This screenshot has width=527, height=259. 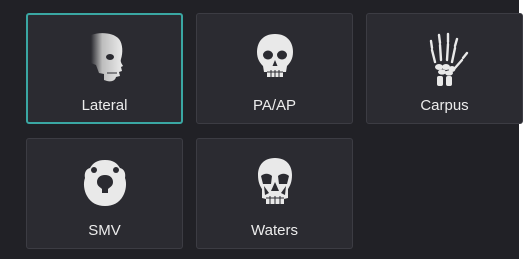 What do you see at coordinates (105, 59) in the screenshot?
I see `skull-lateral-icon` at bounding box center [105, 59].